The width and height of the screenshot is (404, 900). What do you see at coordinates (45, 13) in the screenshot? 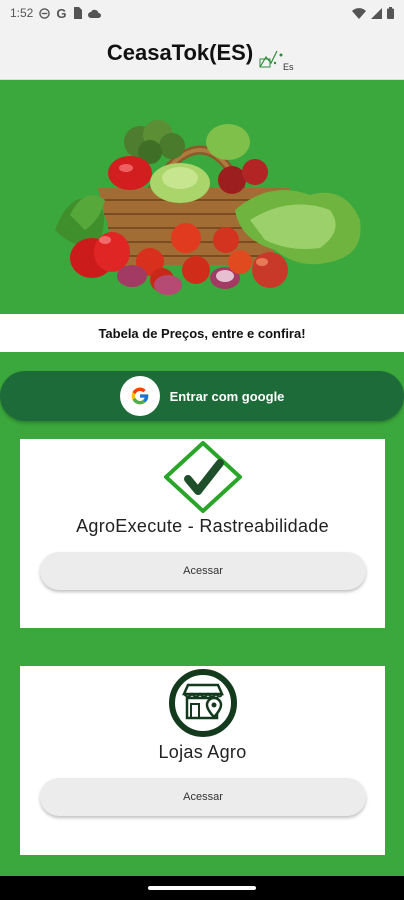
I see `dnd-icon` at bounding box center [45, 13].